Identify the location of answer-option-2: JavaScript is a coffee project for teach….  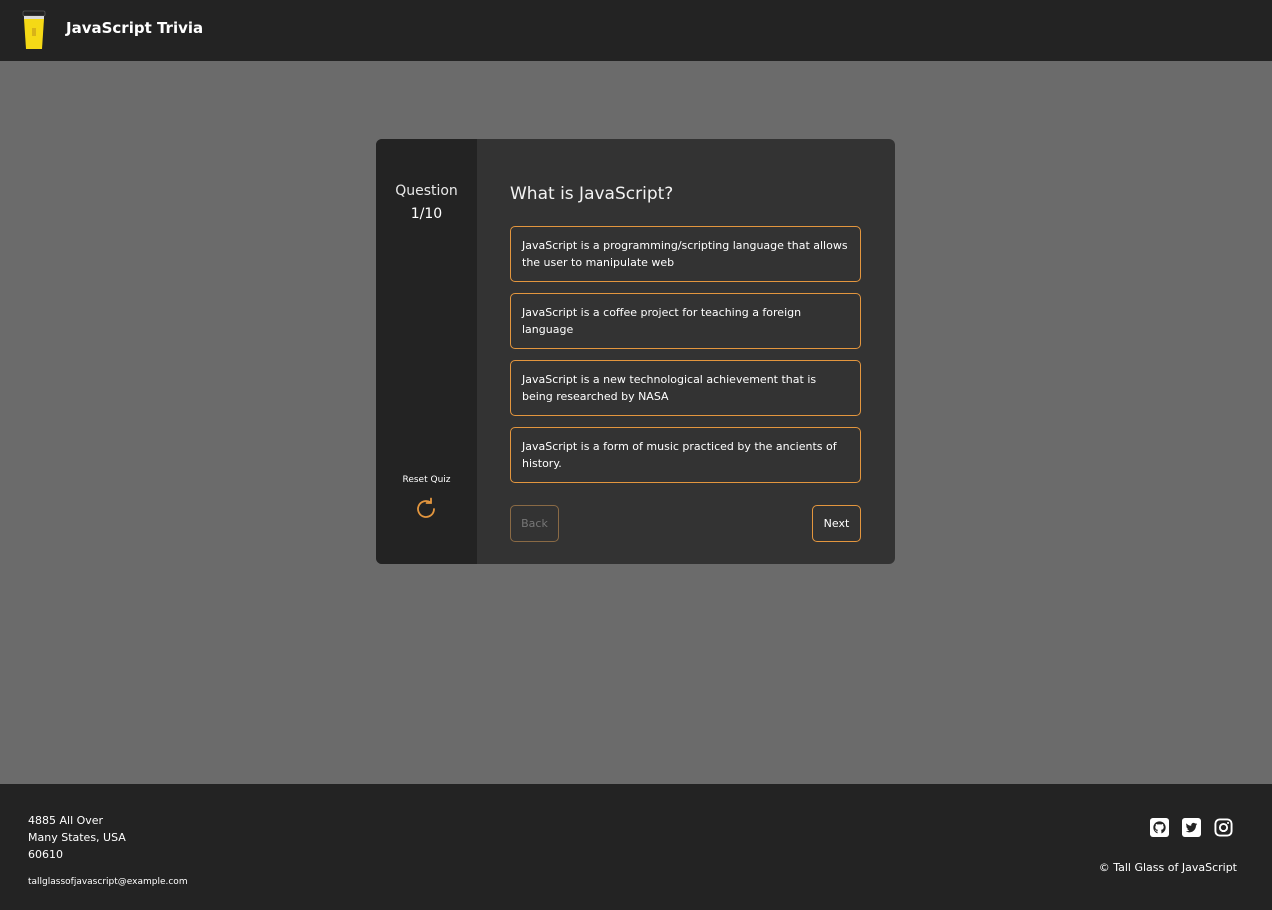
(685, 321).